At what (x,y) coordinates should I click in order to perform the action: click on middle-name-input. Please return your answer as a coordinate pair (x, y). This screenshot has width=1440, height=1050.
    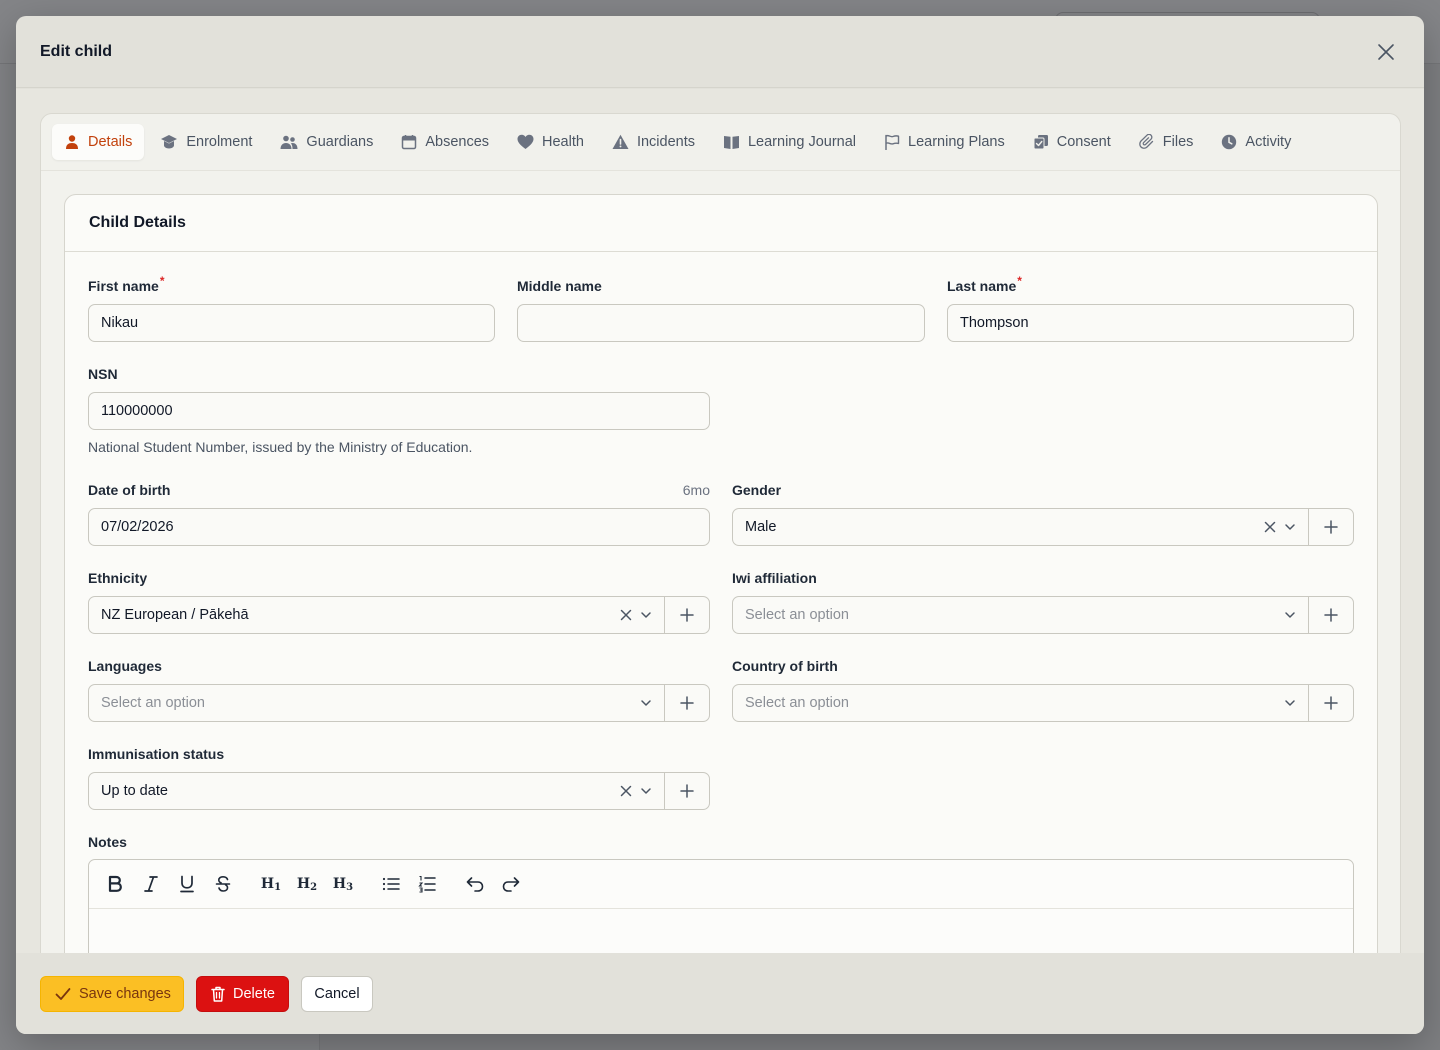
    Looking at the image, I should click on (721, 323).